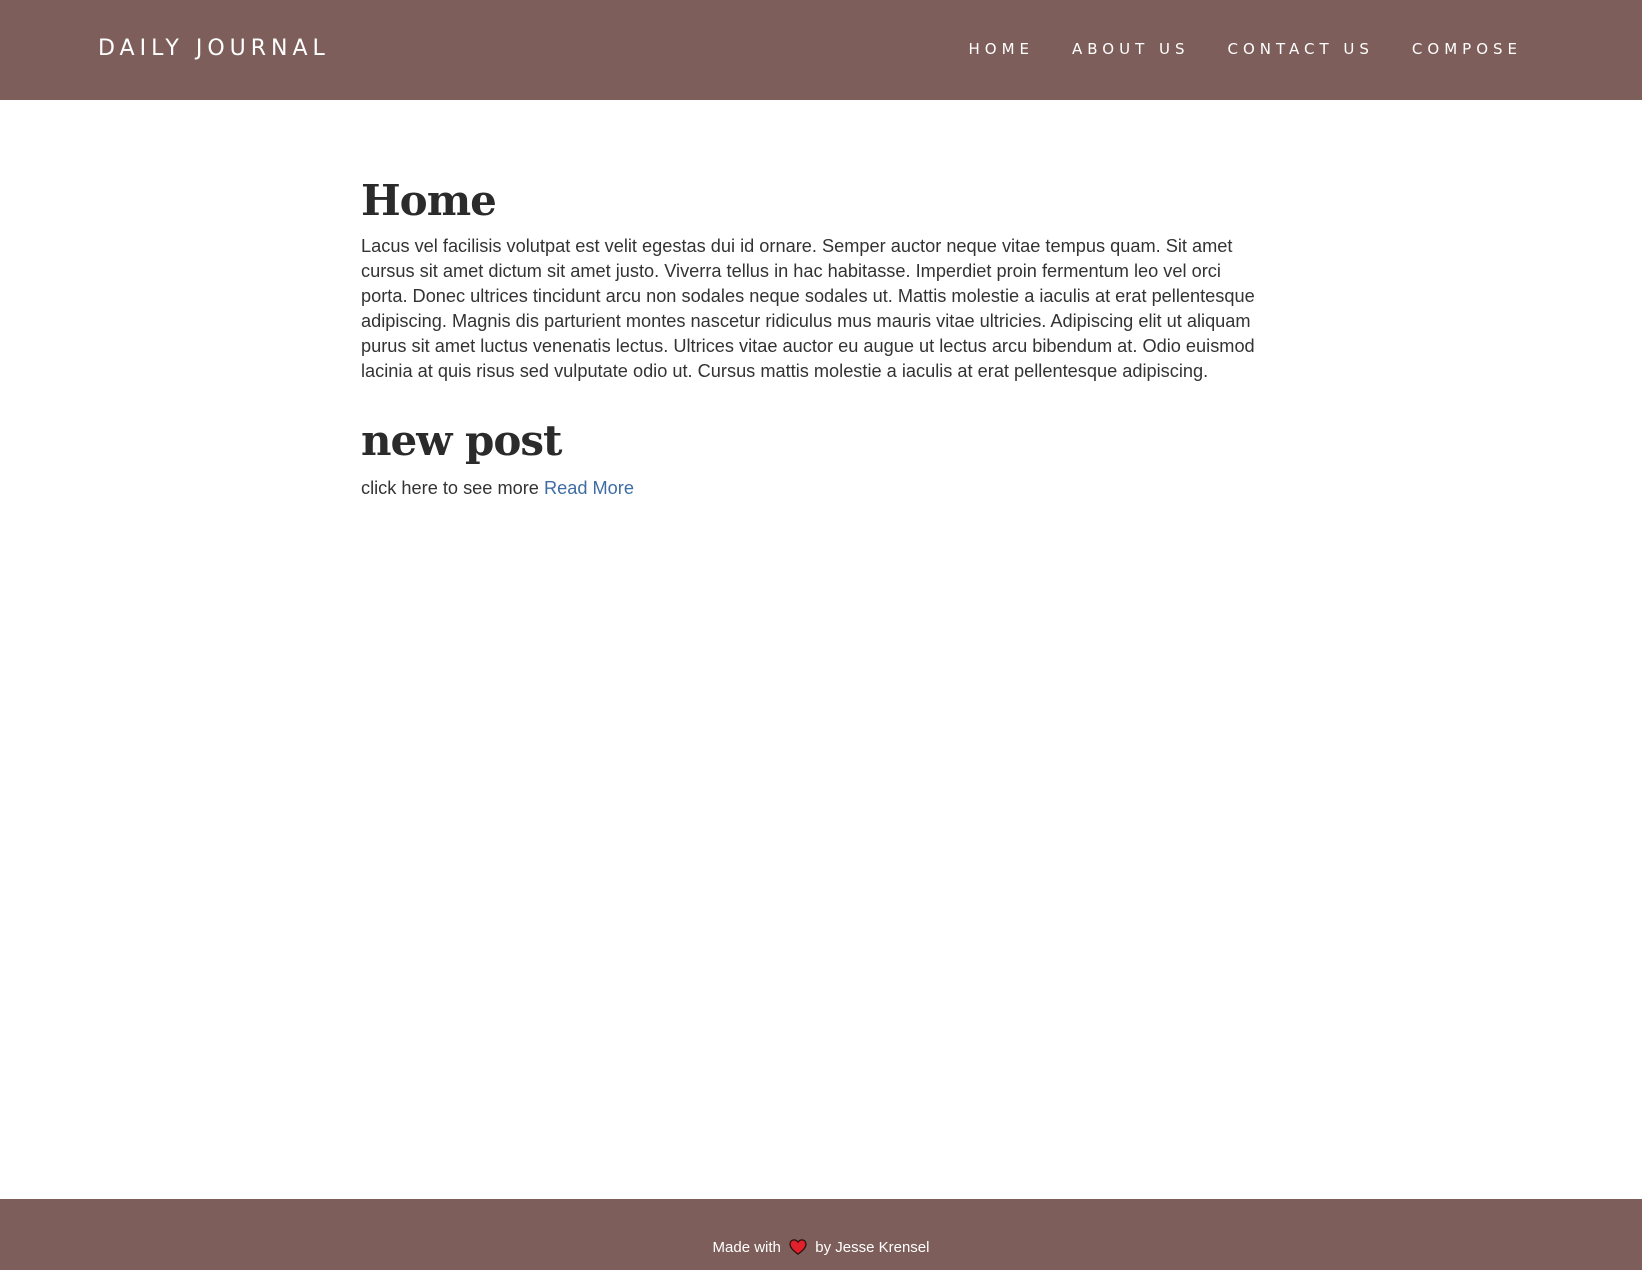 The image size is (1642, 1270). I want to click on page-title: Home, so click(429, 200).